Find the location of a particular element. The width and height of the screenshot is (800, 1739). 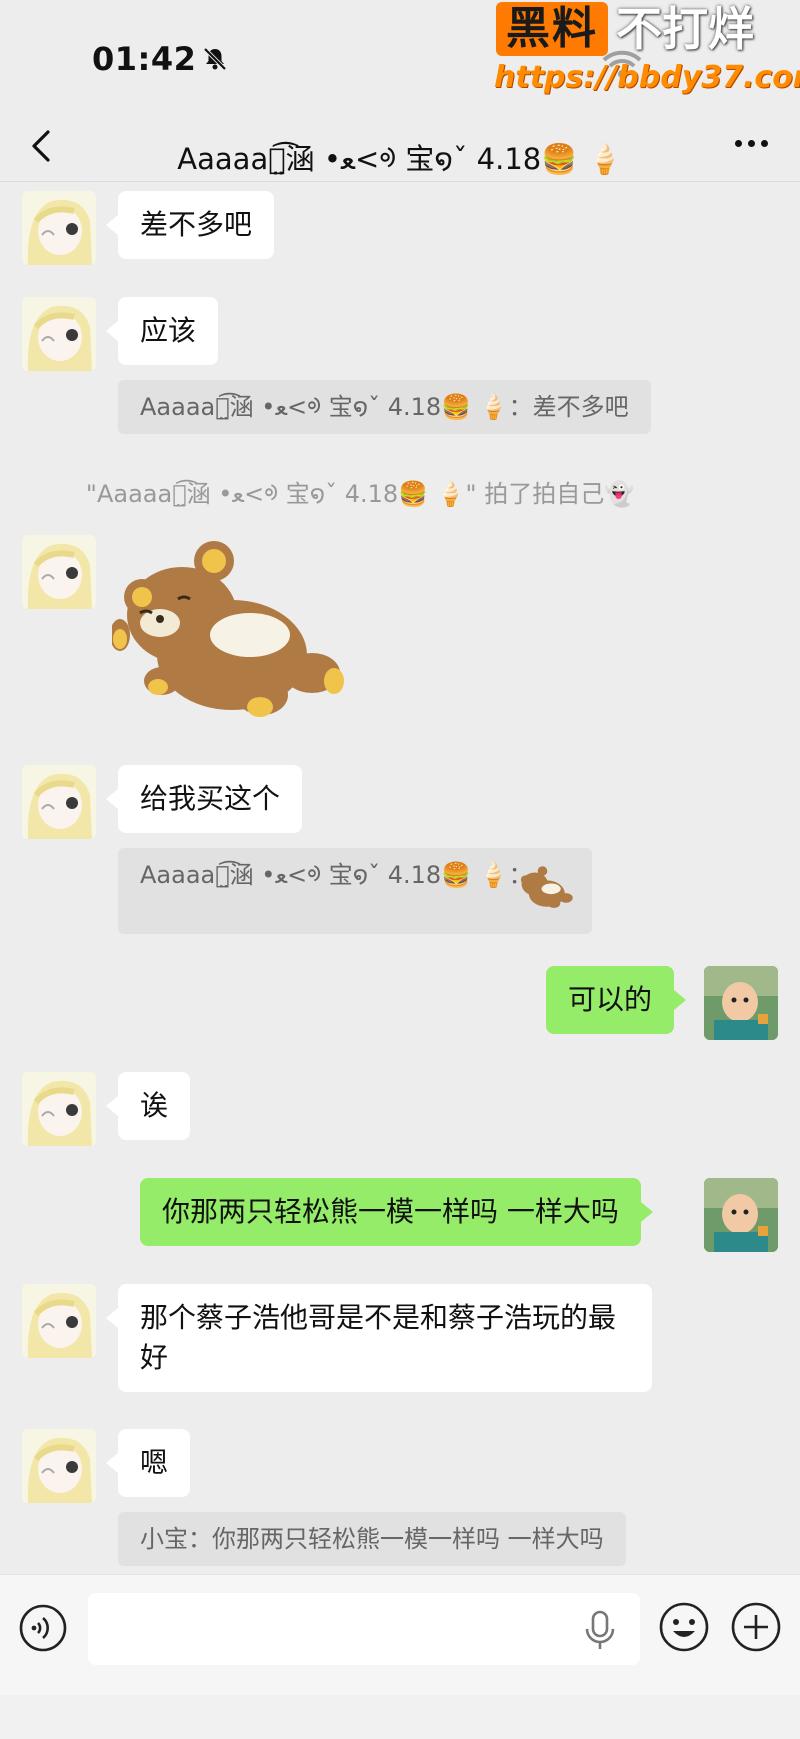

message-bubble-incoming: 诶 is located at coordinates (148, 1106).